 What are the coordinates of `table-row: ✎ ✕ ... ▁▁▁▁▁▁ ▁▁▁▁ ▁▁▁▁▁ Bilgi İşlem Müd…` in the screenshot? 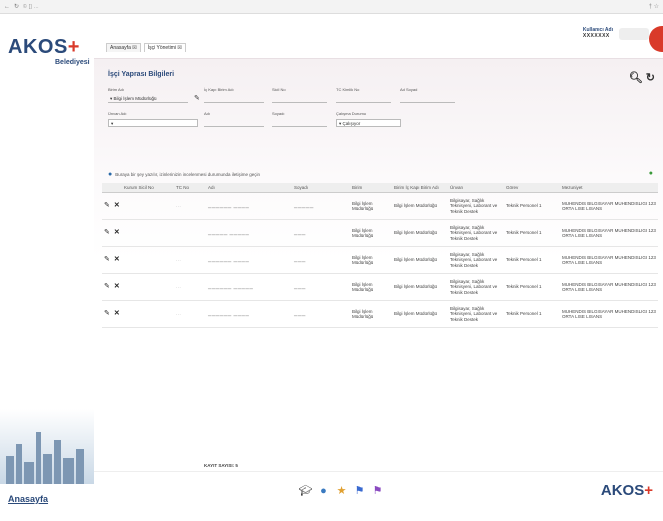 It's located at (380, 206).